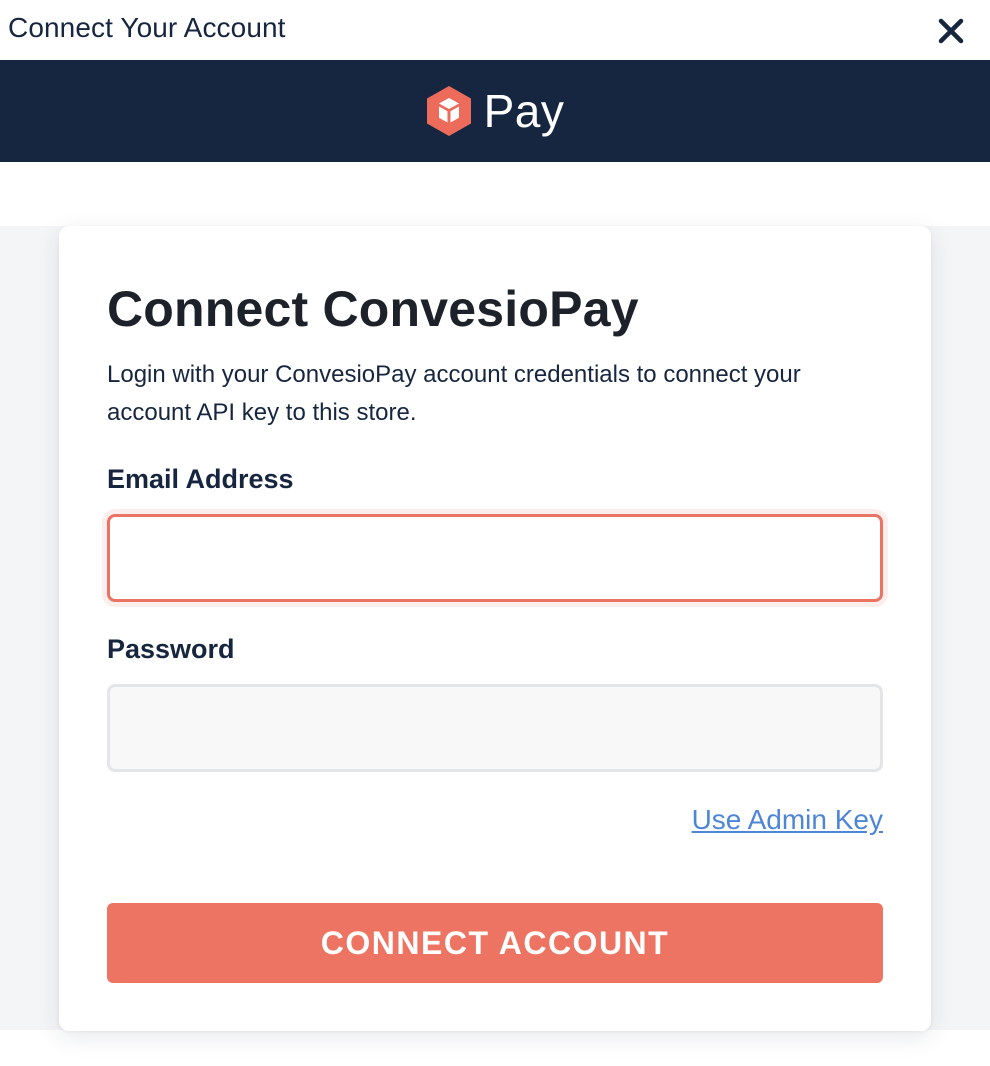 This screenshot has width=990, height=1066. I want to click on email-field, so click(495, 558).